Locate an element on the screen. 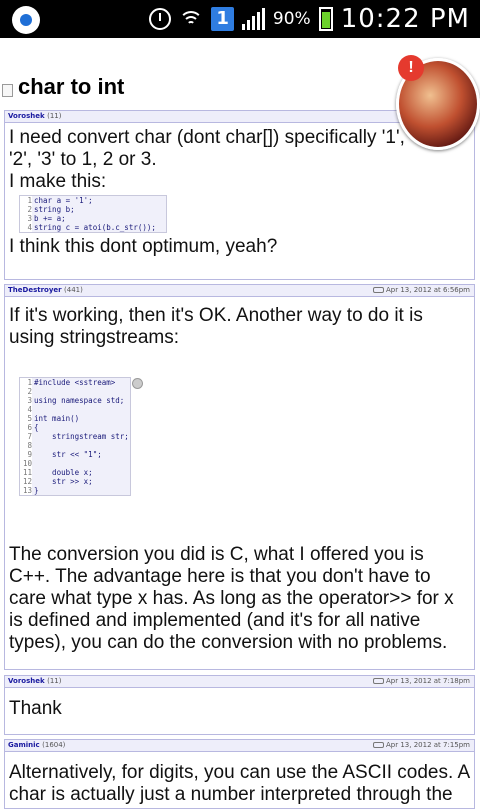  post-author: Gaminic (1604) is located at coordinates (36, 745).